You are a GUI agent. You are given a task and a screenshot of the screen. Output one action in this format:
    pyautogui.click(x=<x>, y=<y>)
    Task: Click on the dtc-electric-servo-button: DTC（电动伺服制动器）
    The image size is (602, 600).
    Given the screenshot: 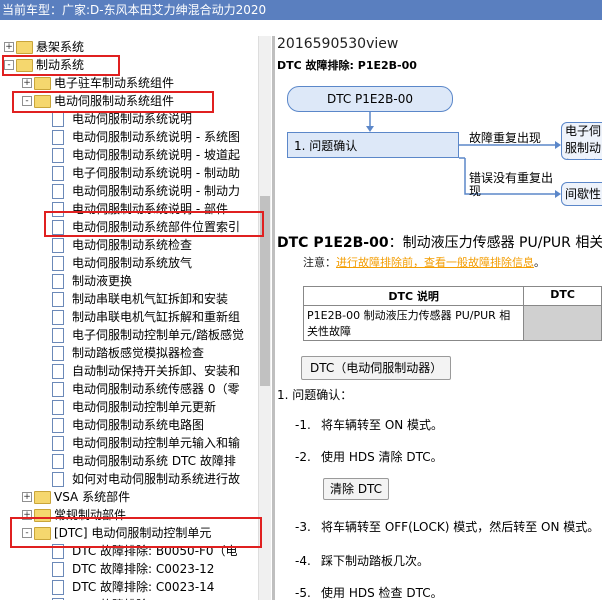 What is the action you would take?
    pyautogui.click(x=376, y=368)
    